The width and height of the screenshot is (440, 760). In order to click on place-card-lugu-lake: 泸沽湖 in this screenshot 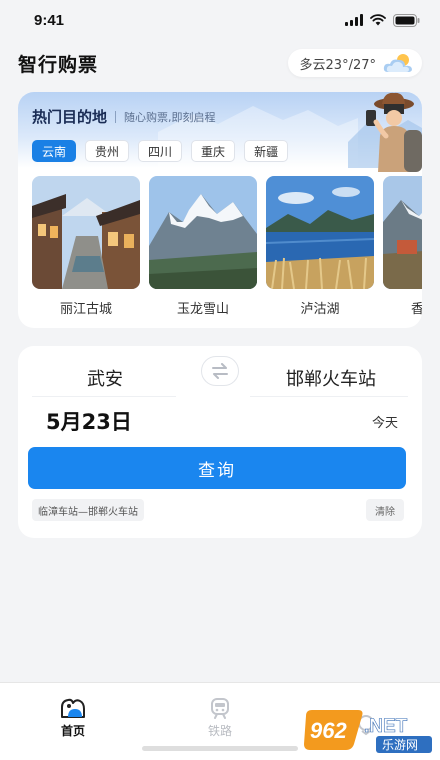, I will do `click(320, 246)`.